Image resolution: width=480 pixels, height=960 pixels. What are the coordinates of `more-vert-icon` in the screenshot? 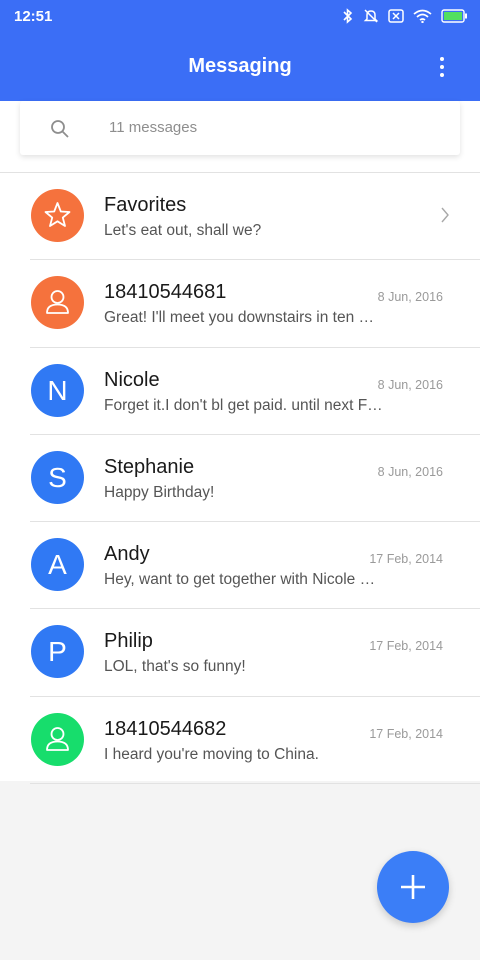 It's located at (442, 59).